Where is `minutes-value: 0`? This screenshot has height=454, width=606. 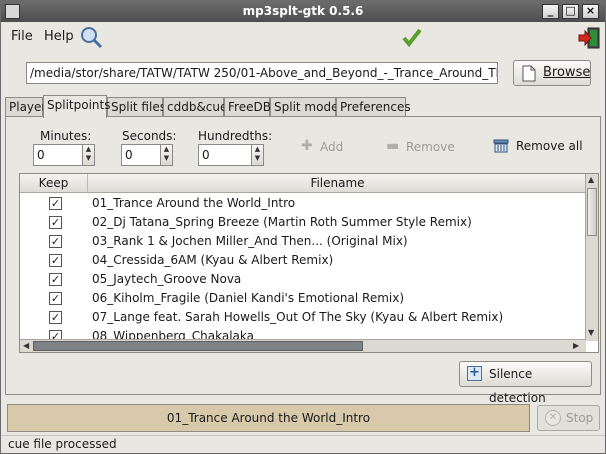 minutes-value: 0 is located at coordinates (41, 155).